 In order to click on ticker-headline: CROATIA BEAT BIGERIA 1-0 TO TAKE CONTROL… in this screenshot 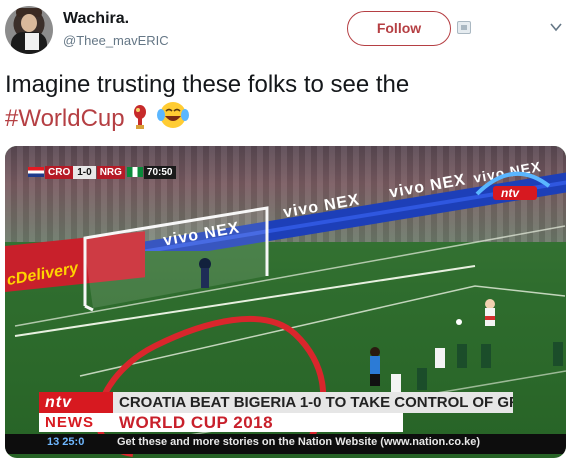, I will do `click(313, 402)`.